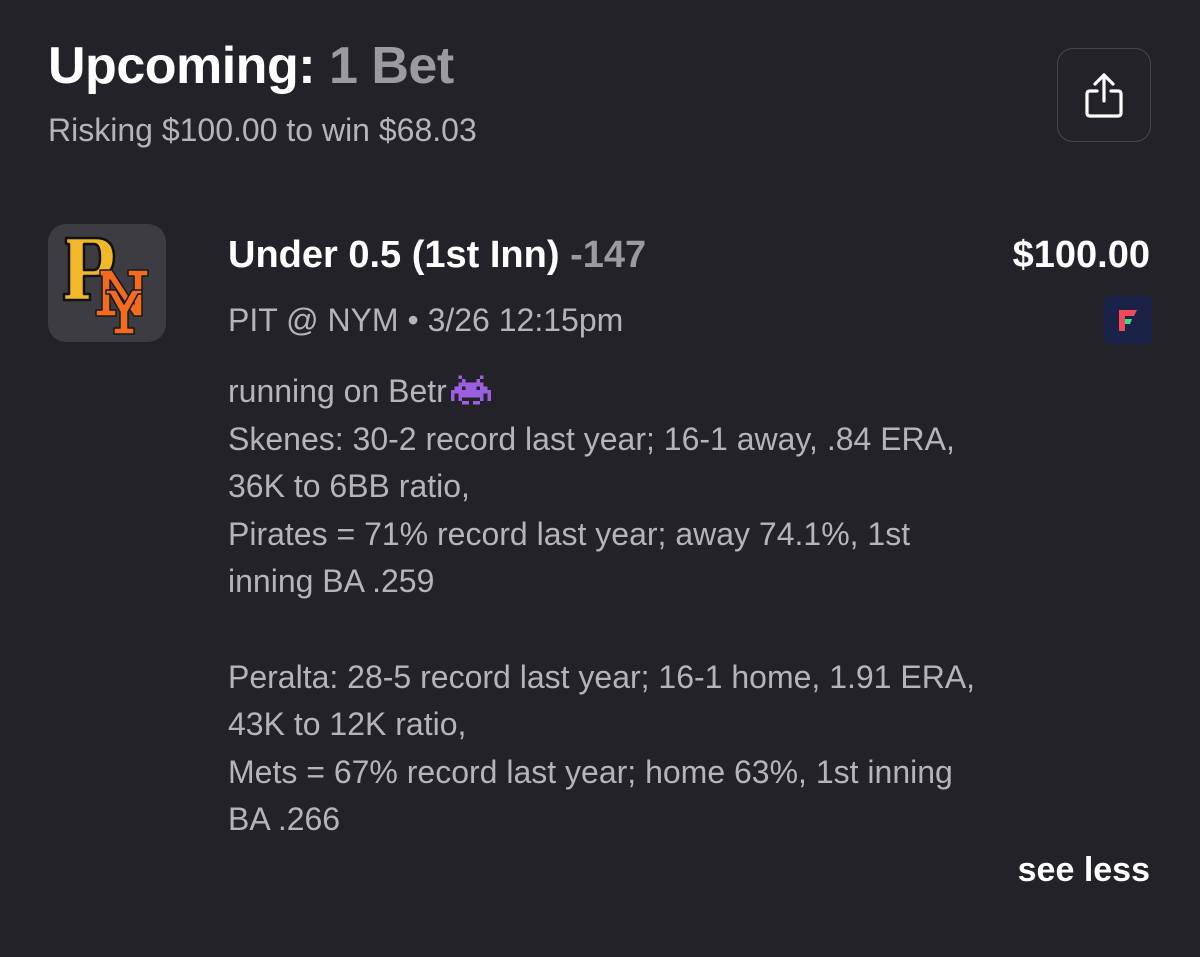  I want to click on notes-line: BA .266, so click(284, 819).